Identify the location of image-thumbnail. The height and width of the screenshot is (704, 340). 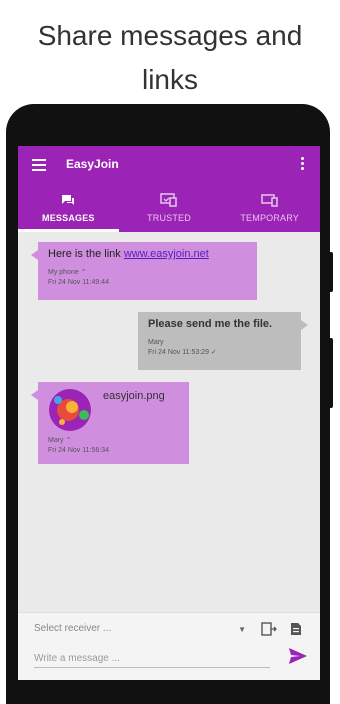
(70, 410).